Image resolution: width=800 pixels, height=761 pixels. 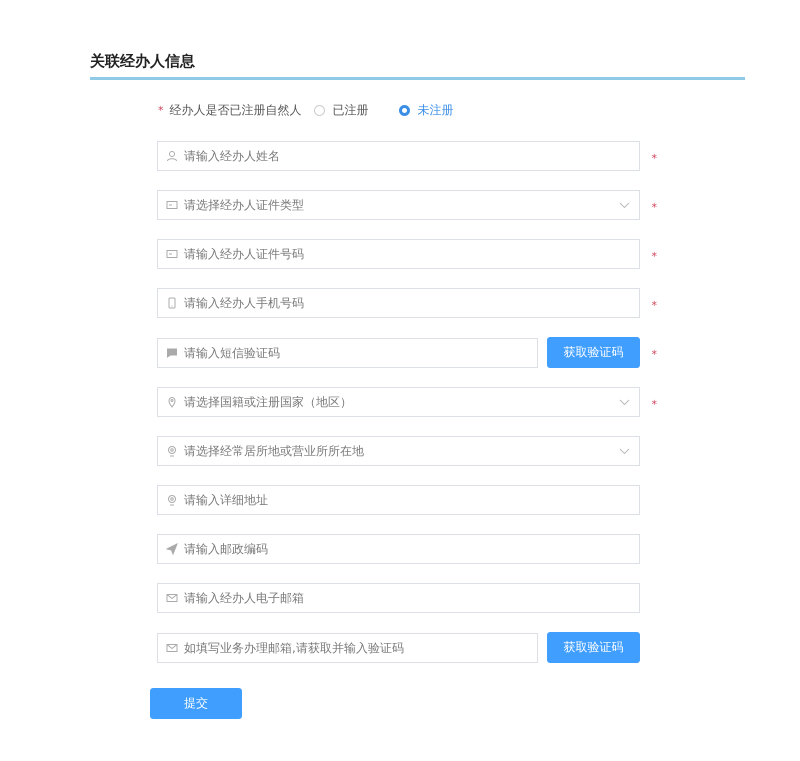 I want to click on input-field: 请输入邮政编码, so click(x=398, y=549).